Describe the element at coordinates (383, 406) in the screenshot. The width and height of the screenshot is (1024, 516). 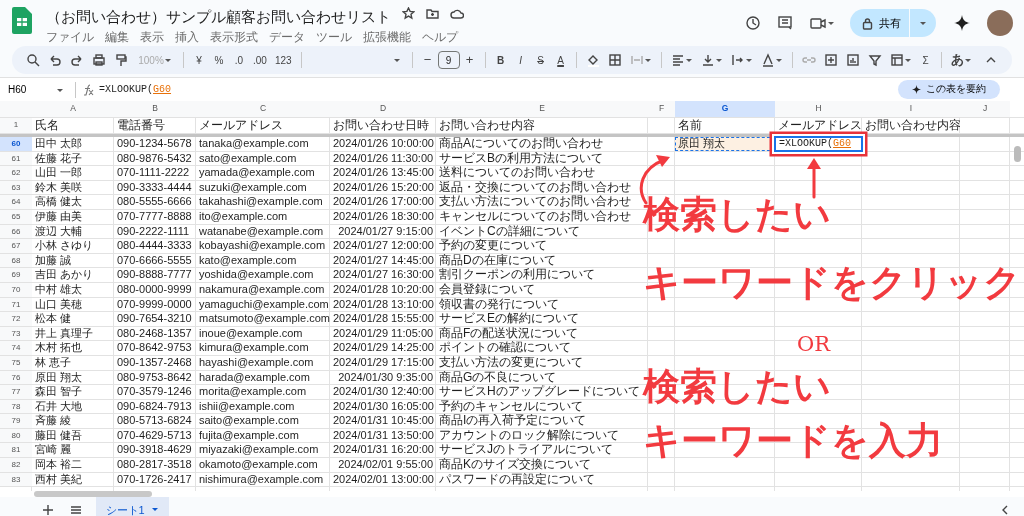
I see `table-cell-text: 2024/01/30 16:05:00` at that location.